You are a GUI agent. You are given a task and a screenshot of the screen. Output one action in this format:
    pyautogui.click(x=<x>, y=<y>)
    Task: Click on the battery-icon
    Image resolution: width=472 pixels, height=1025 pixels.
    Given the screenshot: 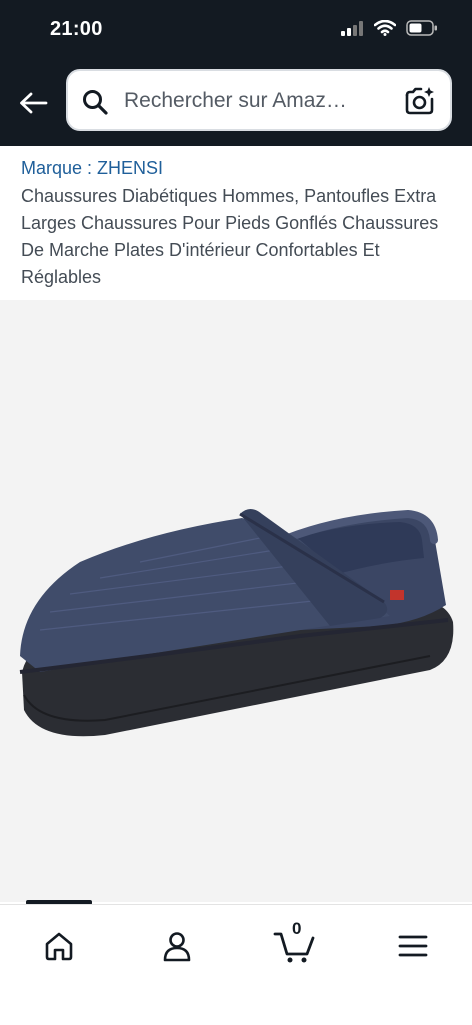 What is the action you would take?
    pyautogui.click(x=421, y=28)
    